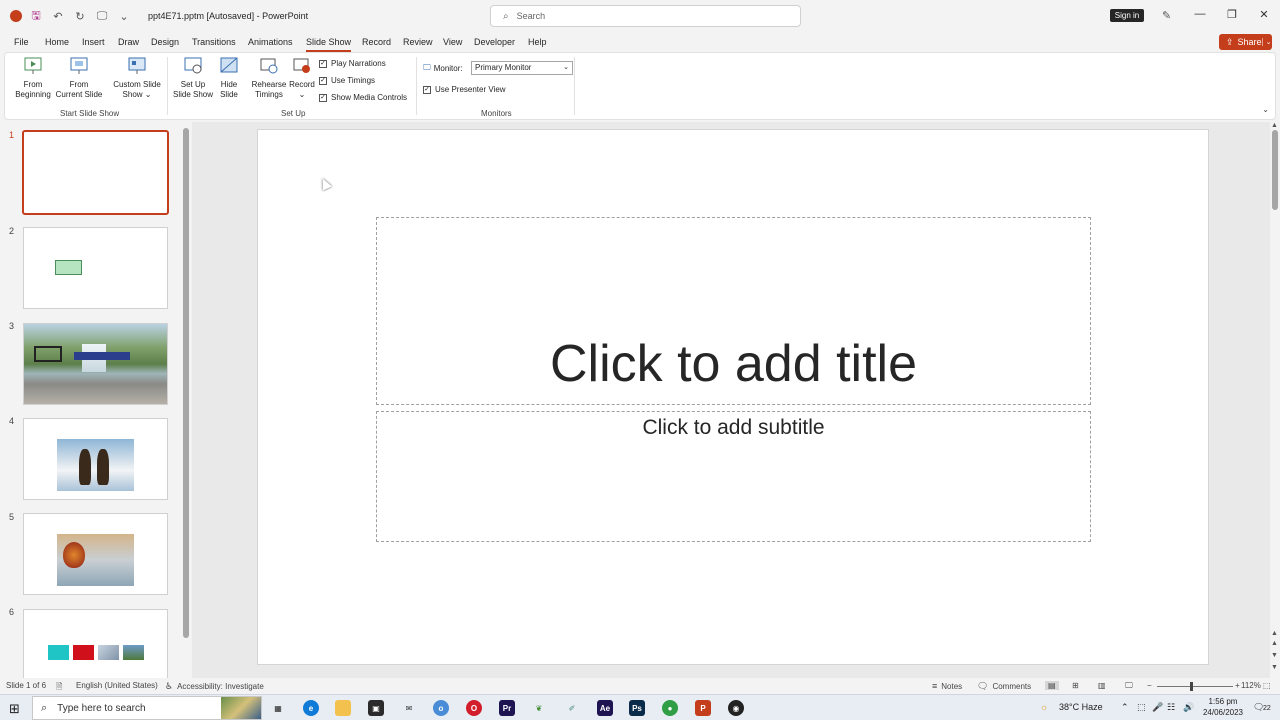 This screenshot has width=1280, height=720. What do you see at coordinates (165, 42) in the screenshot?
I see `tab-design: Design` at bounding box center [165, 42].